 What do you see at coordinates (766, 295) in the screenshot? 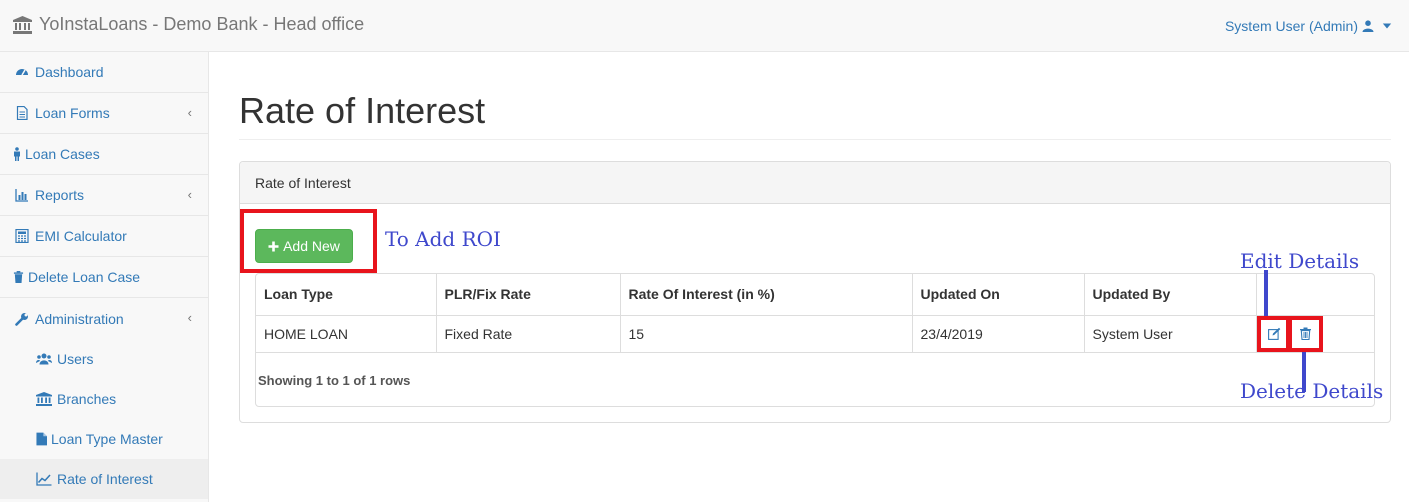
I see `column-header-rate-of-interest: Rate Of Interest (in %)` at bounding box center [766, 295].